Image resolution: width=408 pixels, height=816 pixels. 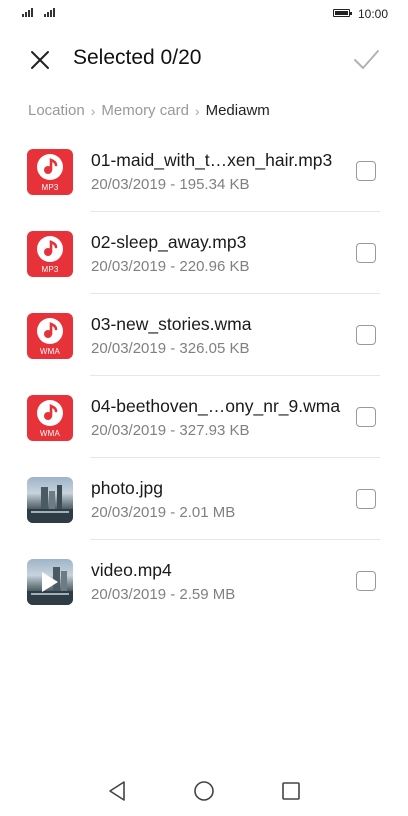 What do you see at coordinates (291, 791) in the screenshot?
I see `recent-apps-square-icon` at bounding box center [291, 791].